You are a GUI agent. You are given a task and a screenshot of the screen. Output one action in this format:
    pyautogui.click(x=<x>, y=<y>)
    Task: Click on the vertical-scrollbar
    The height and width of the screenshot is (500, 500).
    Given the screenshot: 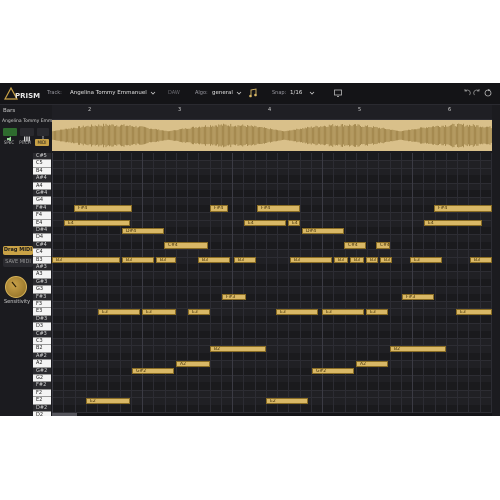 What is the action you would take?
    pyautogui.click(x=496, y=283)
    